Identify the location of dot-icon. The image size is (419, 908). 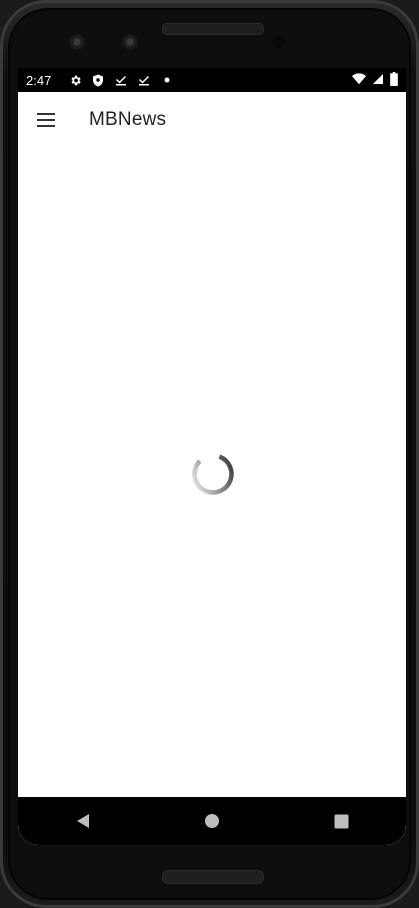
(167, 80).